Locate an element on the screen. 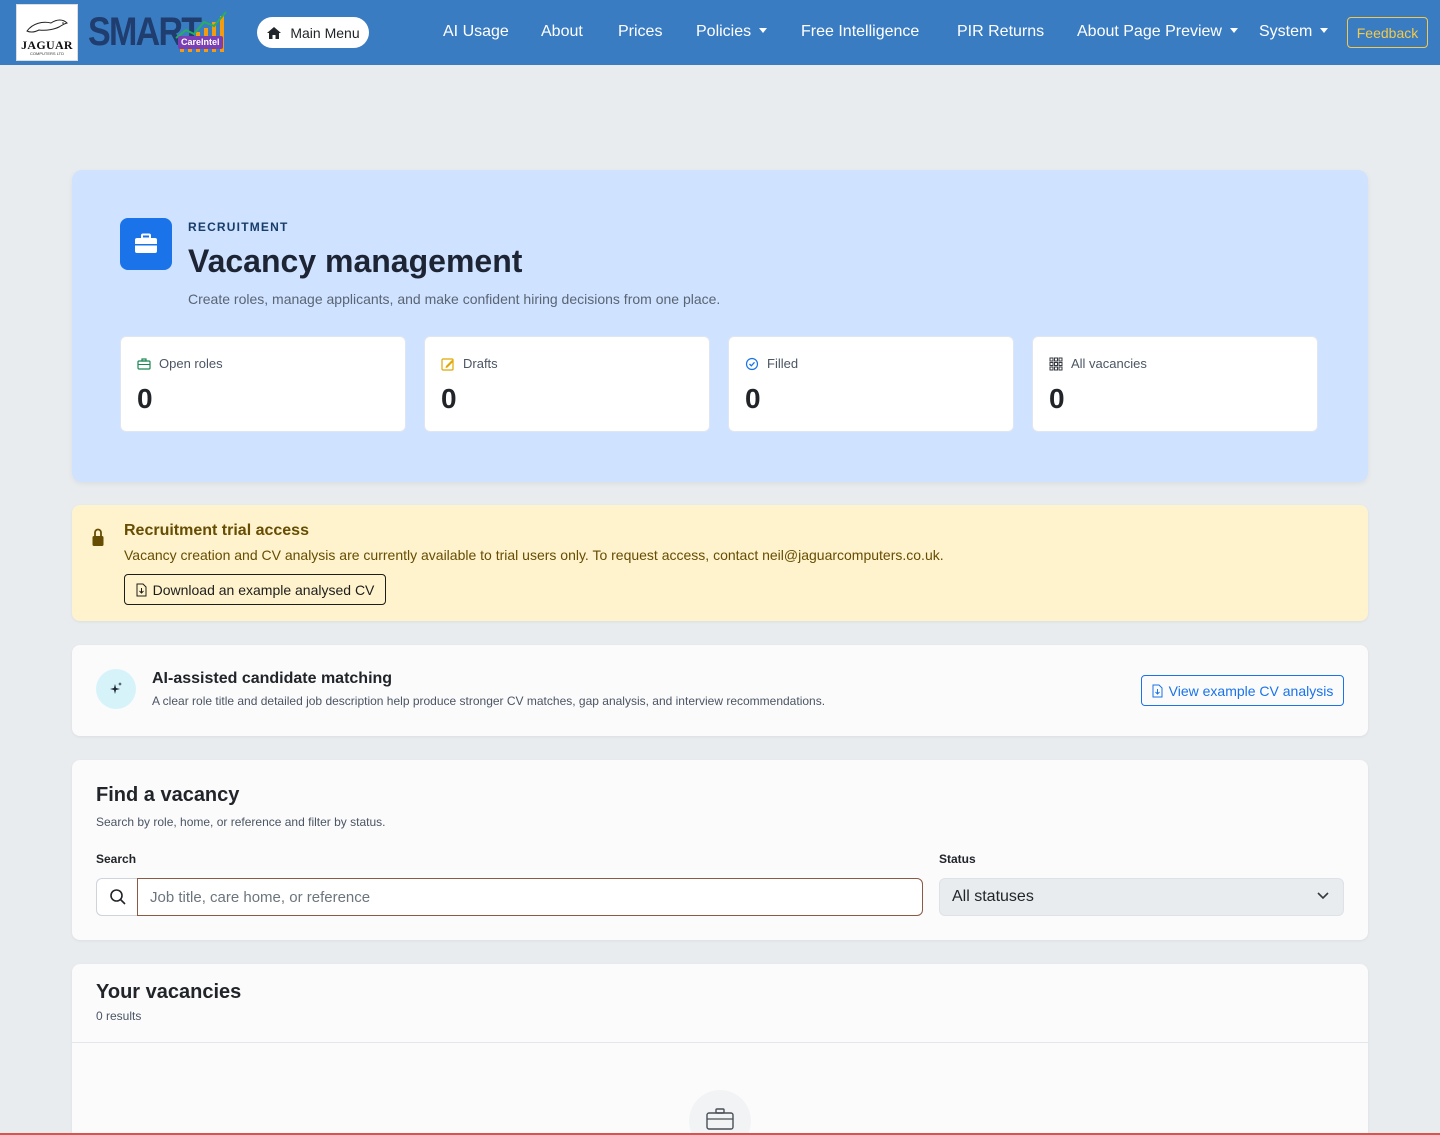 The width and height of the screenshot is (1440, 1135). page-title: Vacancy management is located at coordinates (355, 261).